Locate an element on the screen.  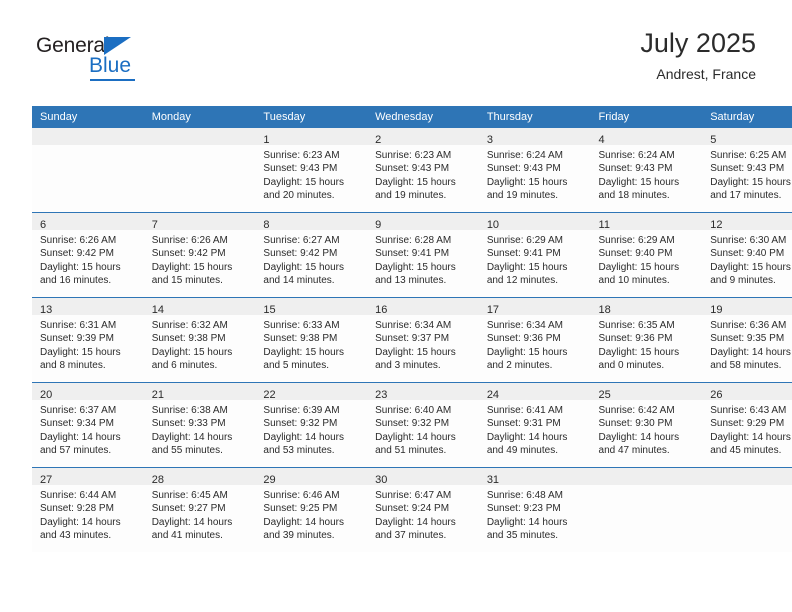
day-number-band: 31 is located at coordinates (534, 477).